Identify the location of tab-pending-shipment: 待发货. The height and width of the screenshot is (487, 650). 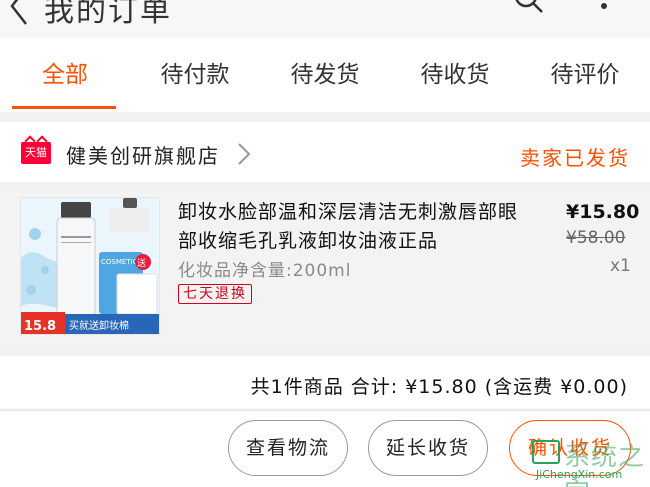
(325, 75).